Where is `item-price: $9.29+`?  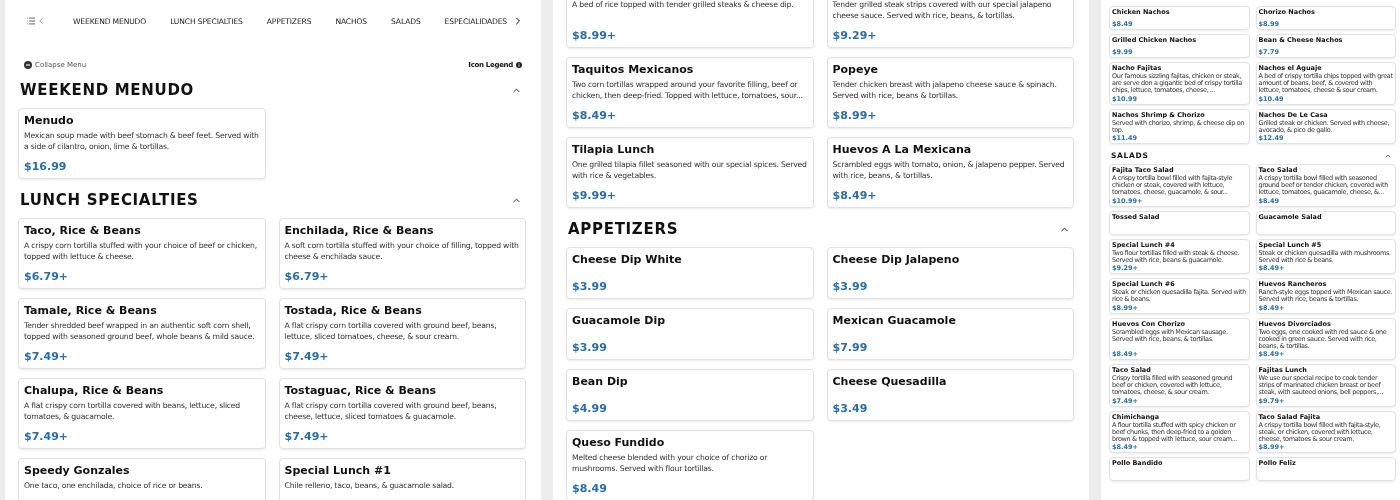 item-price: $9.29+ is located at coordinates (855, 35).